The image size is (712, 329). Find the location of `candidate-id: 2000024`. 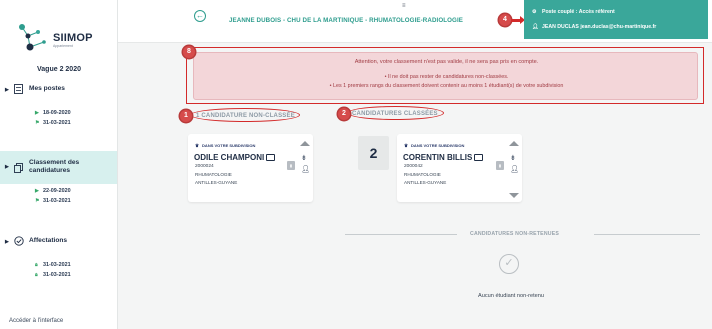

candidate-id: 2000024 is located at coordinates (204, 166).